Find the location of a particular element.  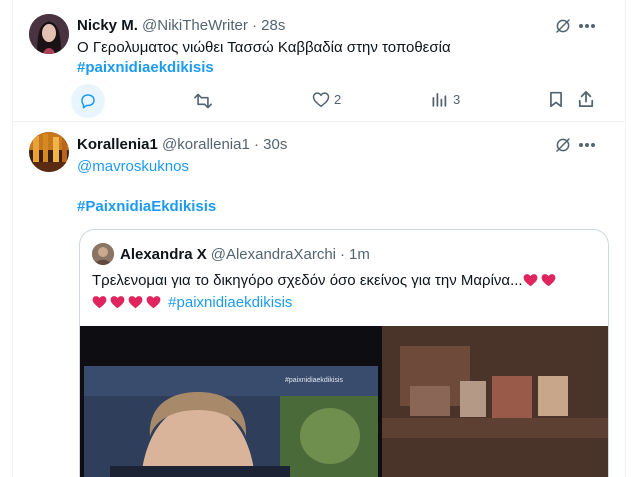

tweet-header: Korallenia1 @korallenia1 · 30s is located at coordinates (182, 144).